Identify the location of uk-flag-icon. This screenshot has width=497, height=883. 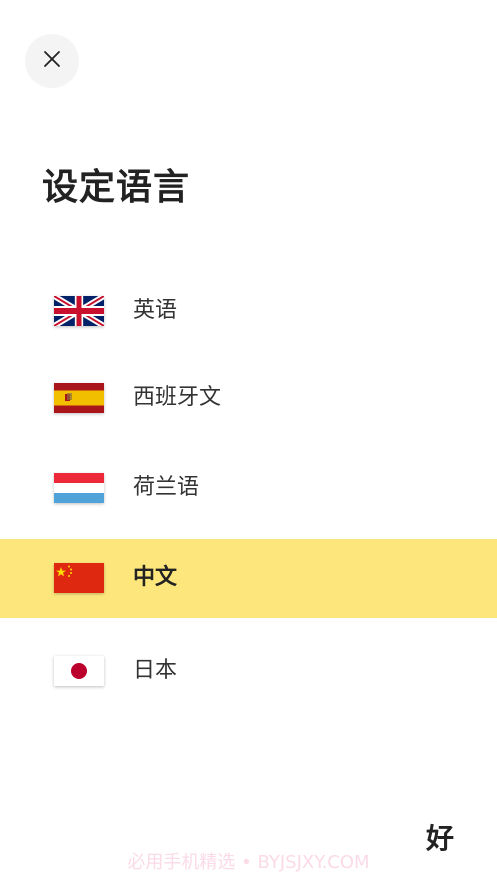
(79, 311).